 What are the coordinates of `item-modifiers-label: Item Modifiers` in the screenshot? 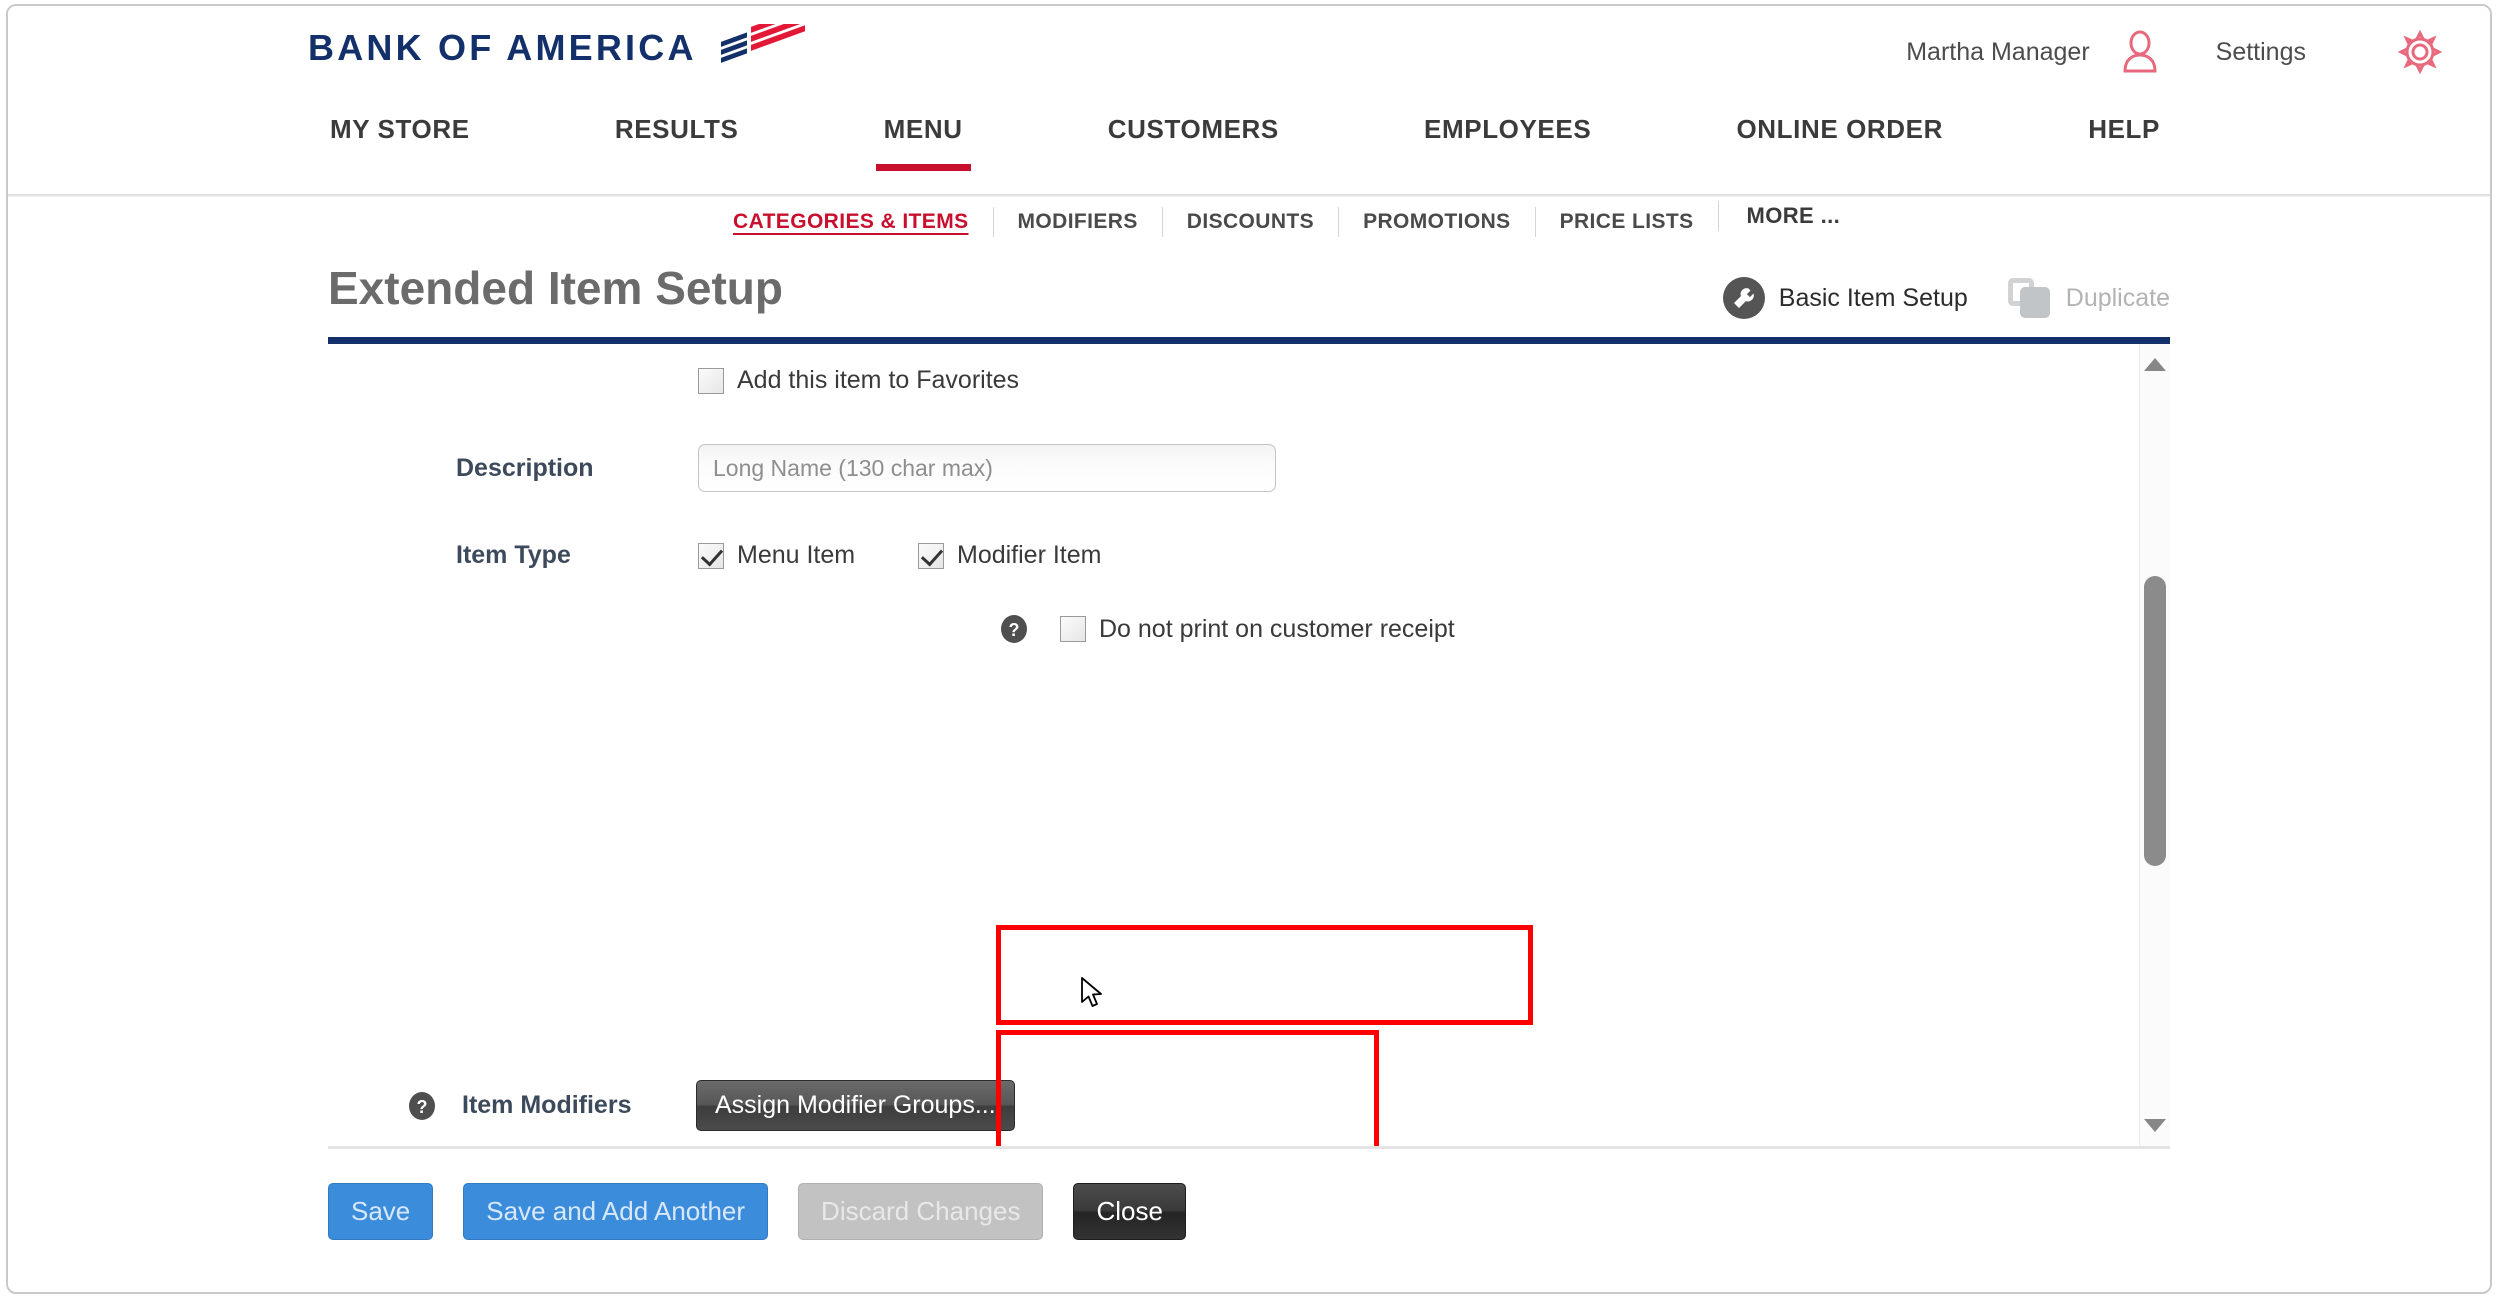 It's located at (547, 1105).